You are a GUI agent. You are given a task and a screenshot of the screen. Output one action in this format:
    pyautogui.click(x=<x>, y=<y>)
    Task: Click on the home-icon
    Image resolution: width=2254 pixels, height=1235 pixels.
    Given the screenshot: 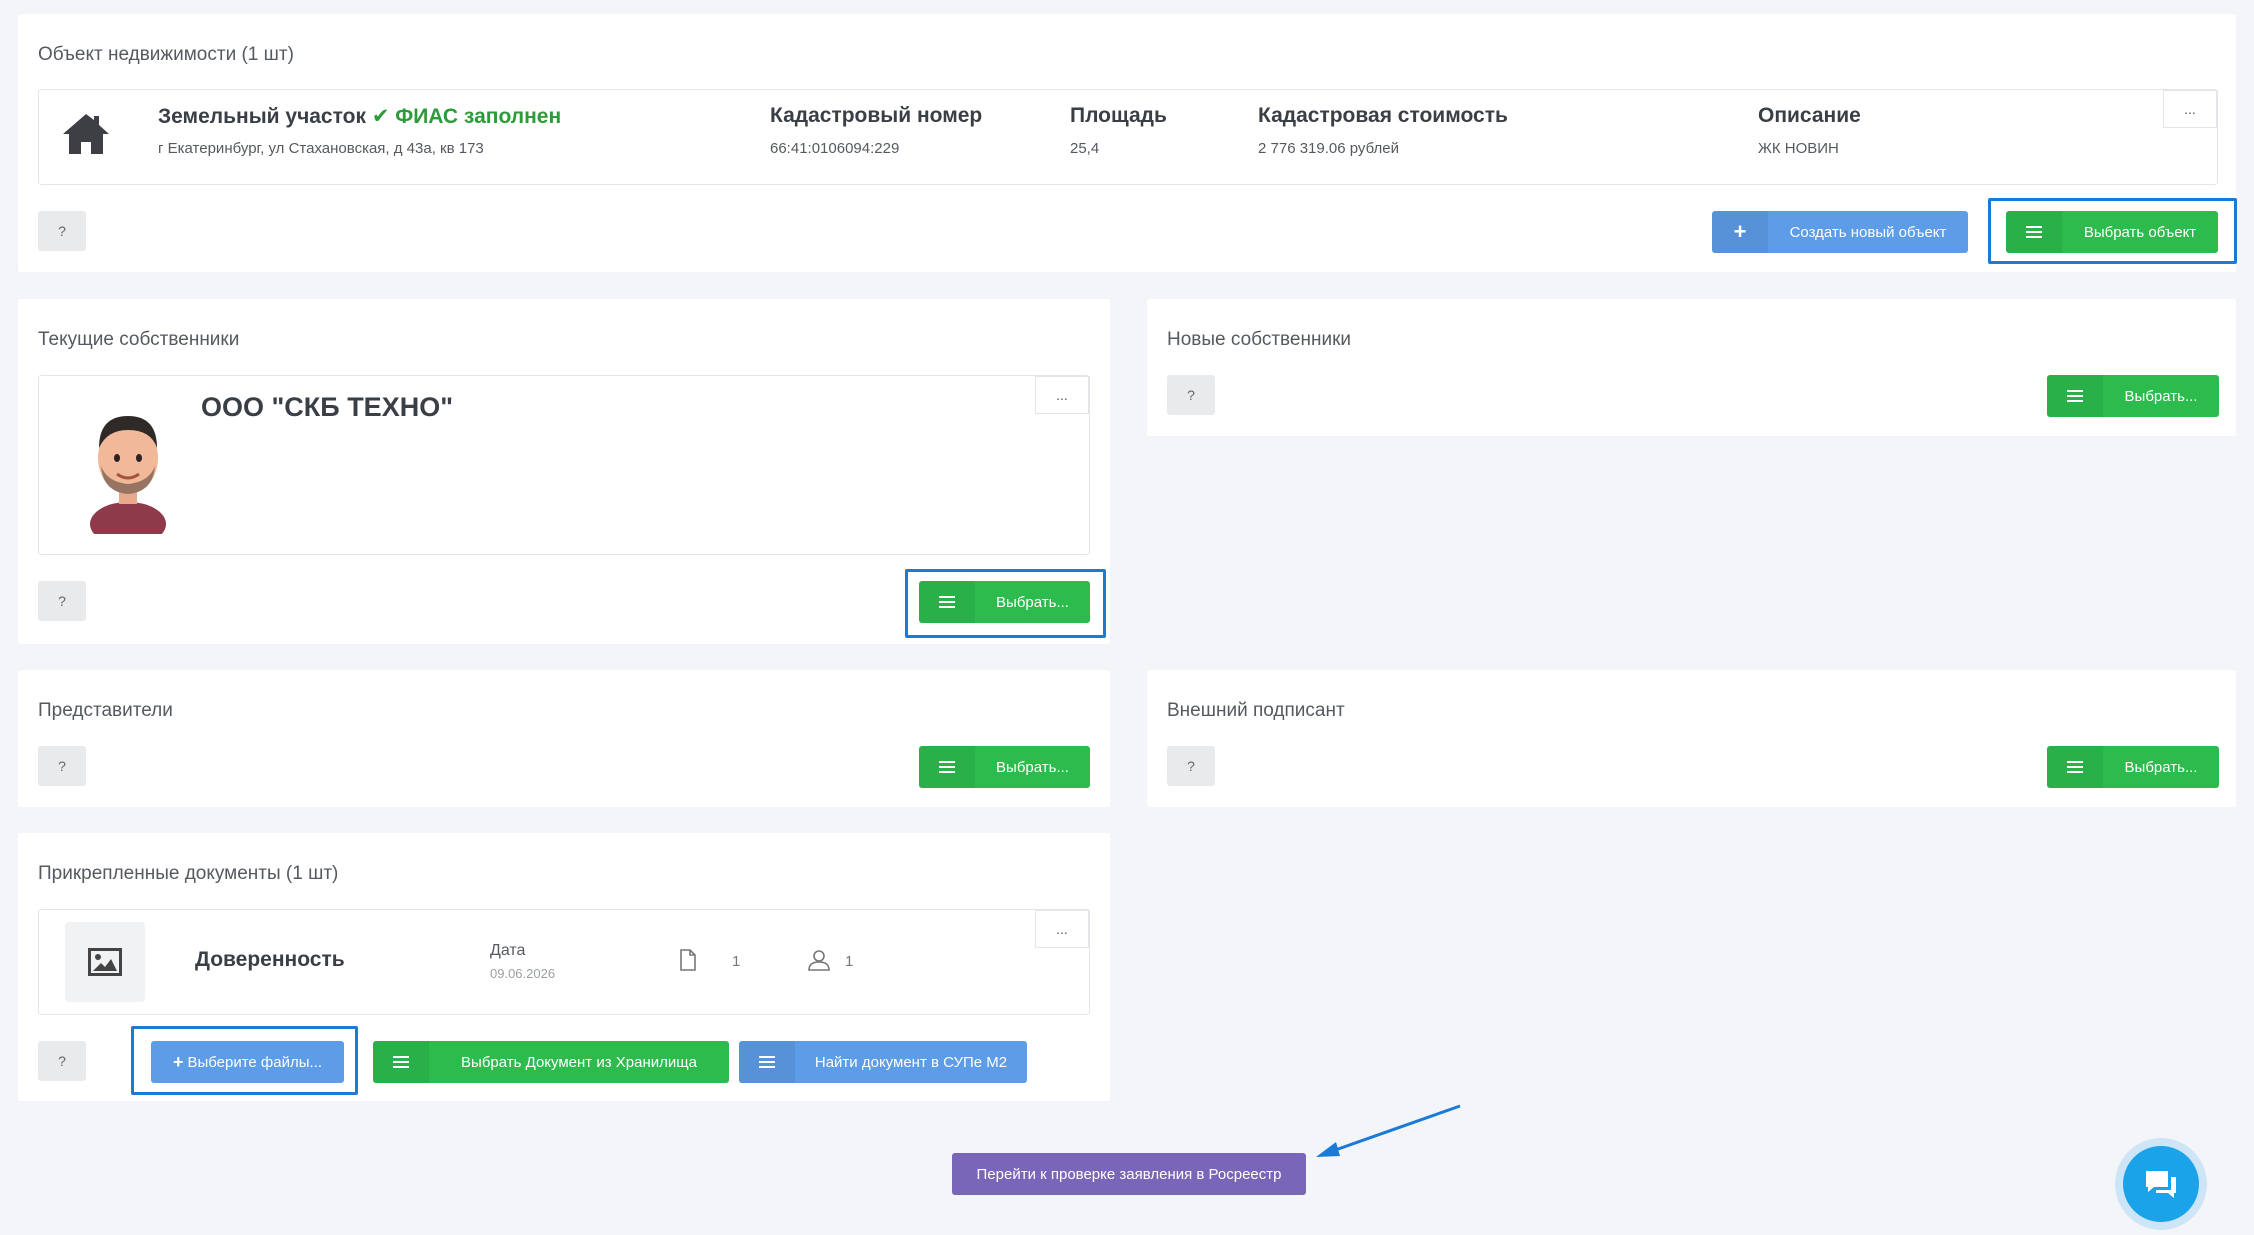 What is the action you would take?
    pyautogui.click(x=86, y=136)
    